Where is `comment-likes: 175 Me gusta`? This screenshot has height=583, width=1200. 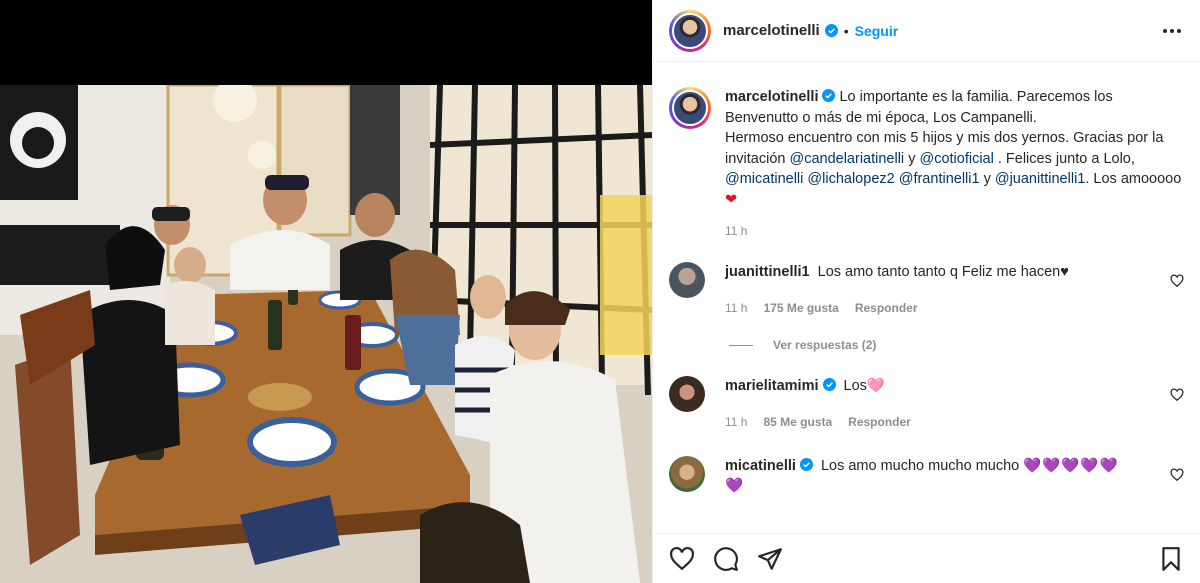
comment-likes: 175 Me gusta is located at coordinates (800, 308).